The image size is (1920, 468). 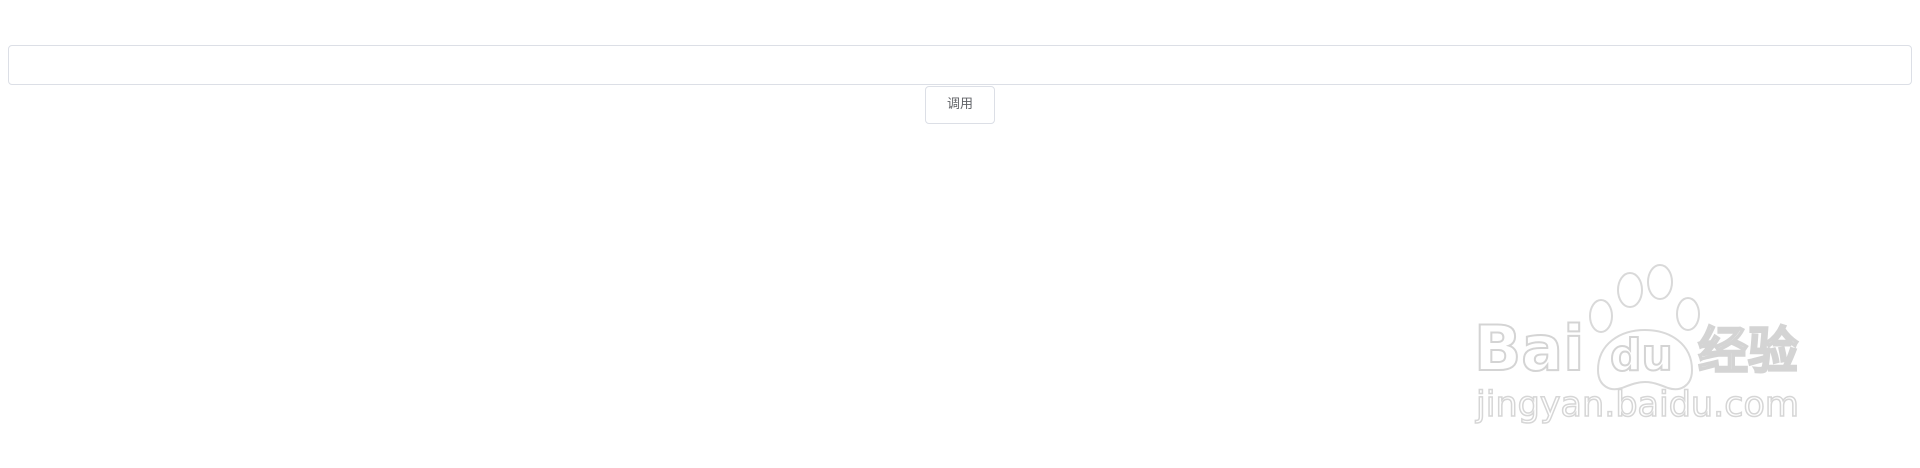 I want to click on invoke-button: 调用, so click(x=960, y=105).